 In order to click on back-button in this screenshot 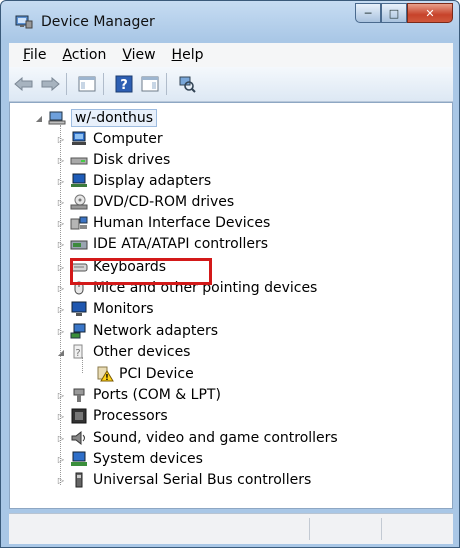, I will do `click(24, 84)`.